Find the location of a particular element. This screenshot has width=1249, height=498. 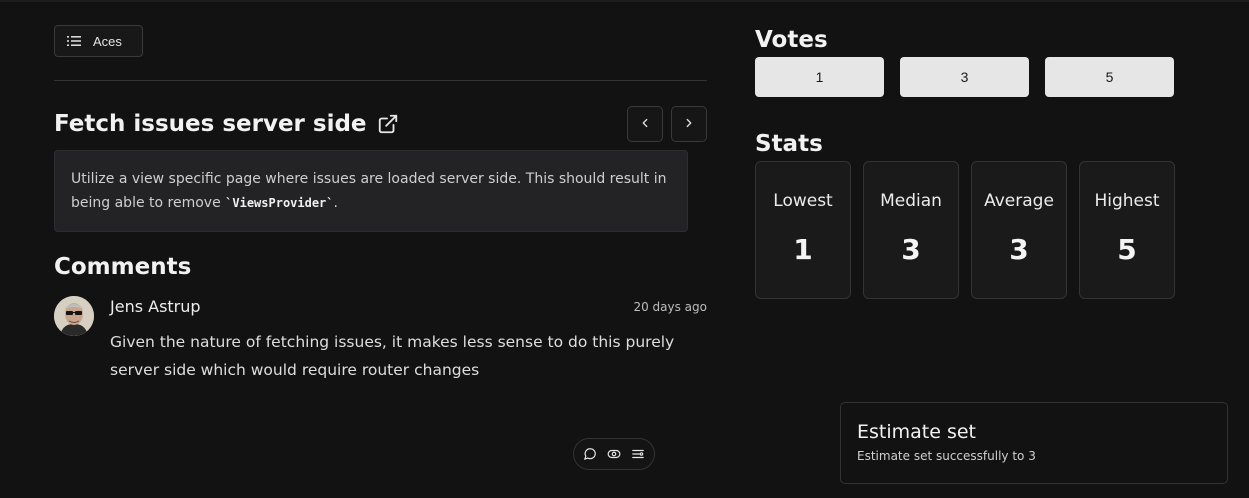

chevron-left-icon is located at coordinates (645, 124).